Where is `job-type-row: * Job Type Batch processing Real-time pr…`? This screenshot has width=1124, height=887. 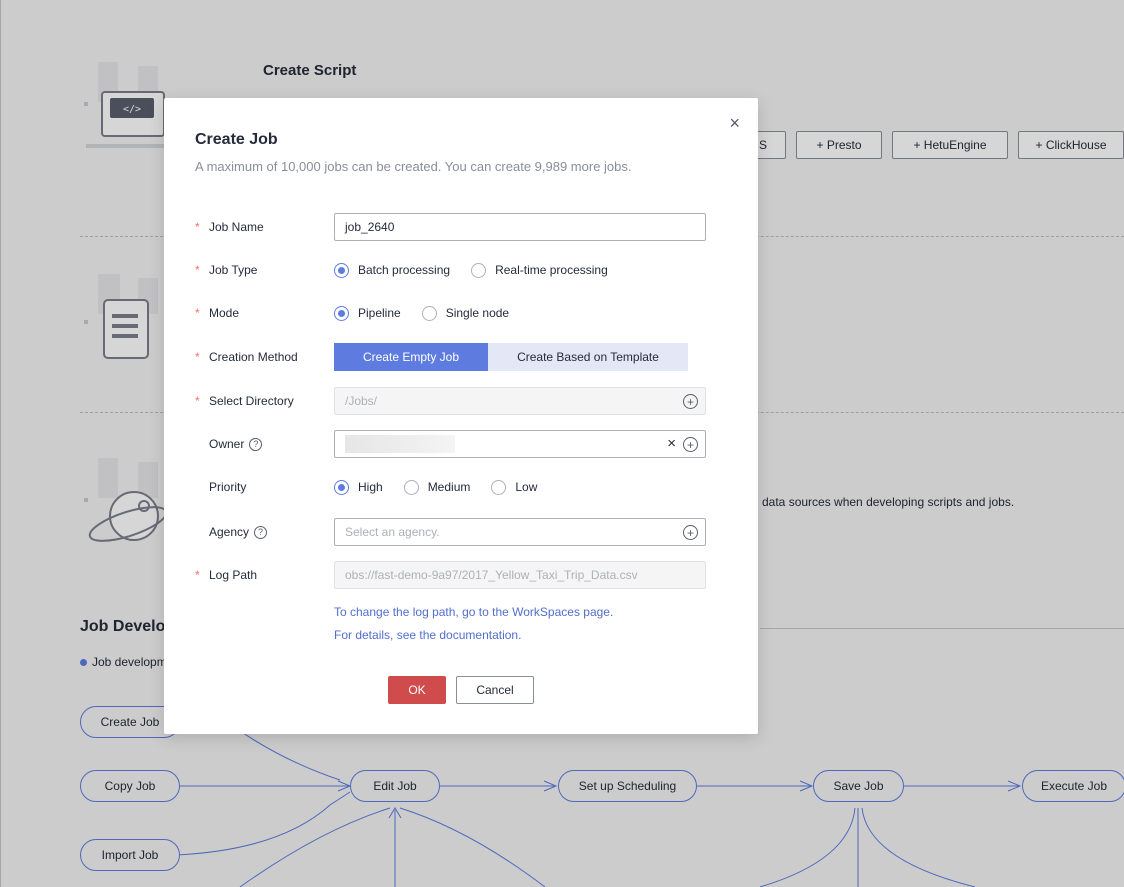 job-type-row: * Job Type Batch processing Real-time pr… is located at coordinates (465, 270).